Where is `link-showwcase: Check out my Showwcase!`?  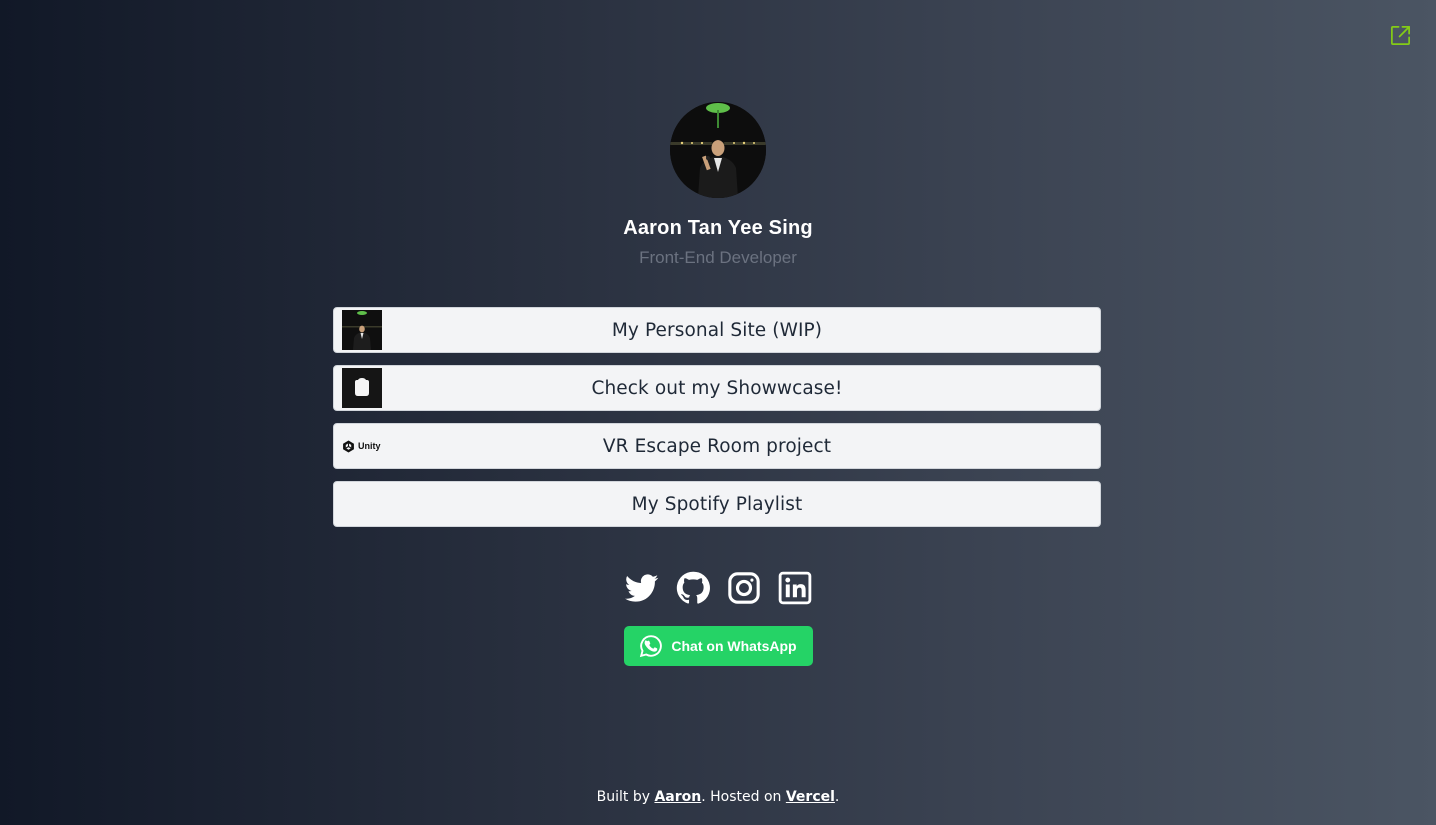
link-showwcase: Check out my Showwcase! is located at coordinates (717, 388).